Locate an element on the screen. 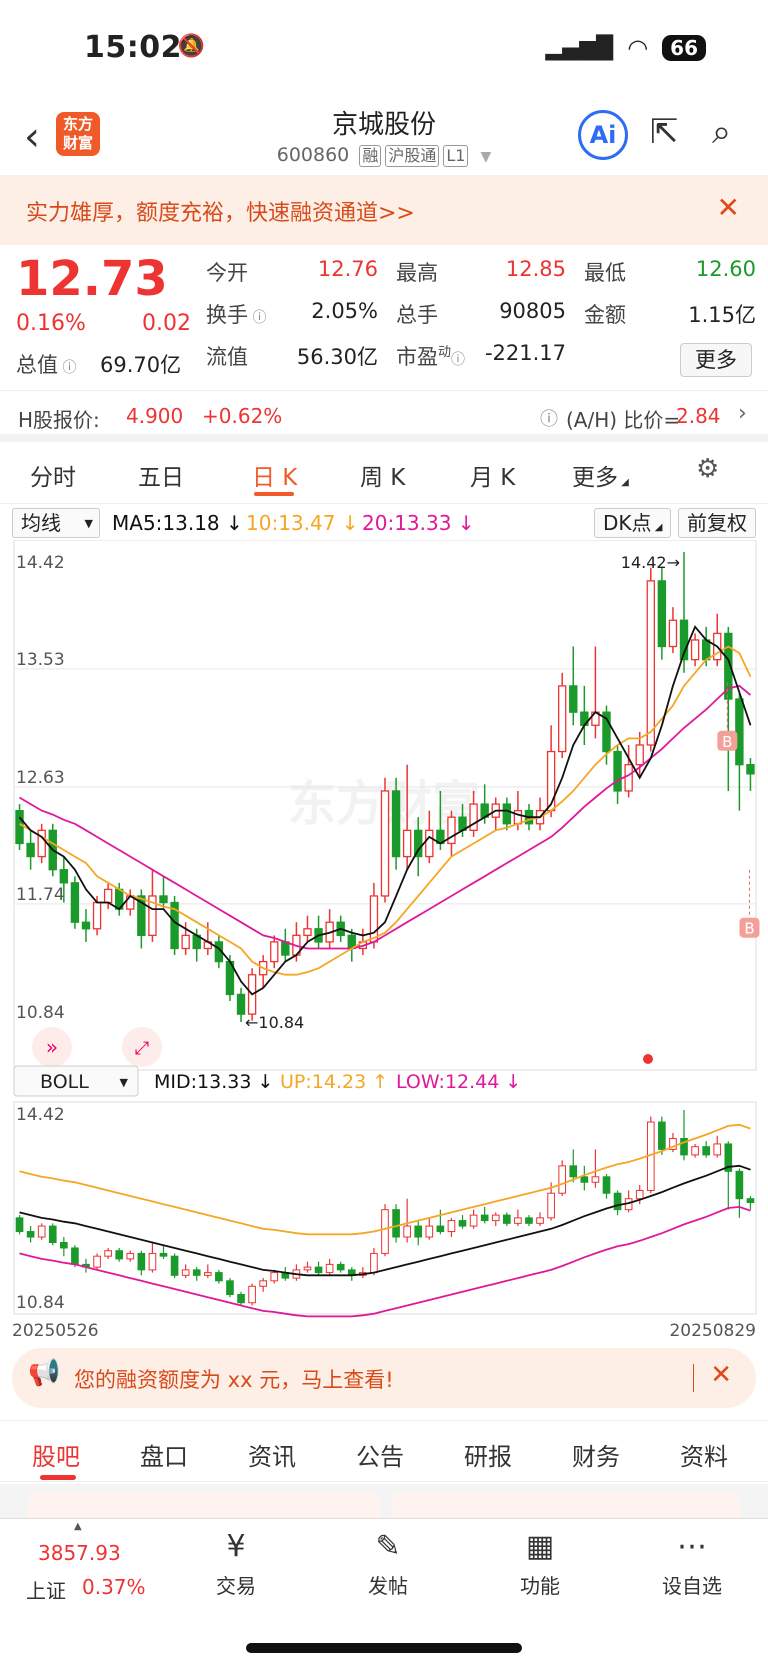  post-button: ✎ 发帖 is located at coordinates (388, 1564).